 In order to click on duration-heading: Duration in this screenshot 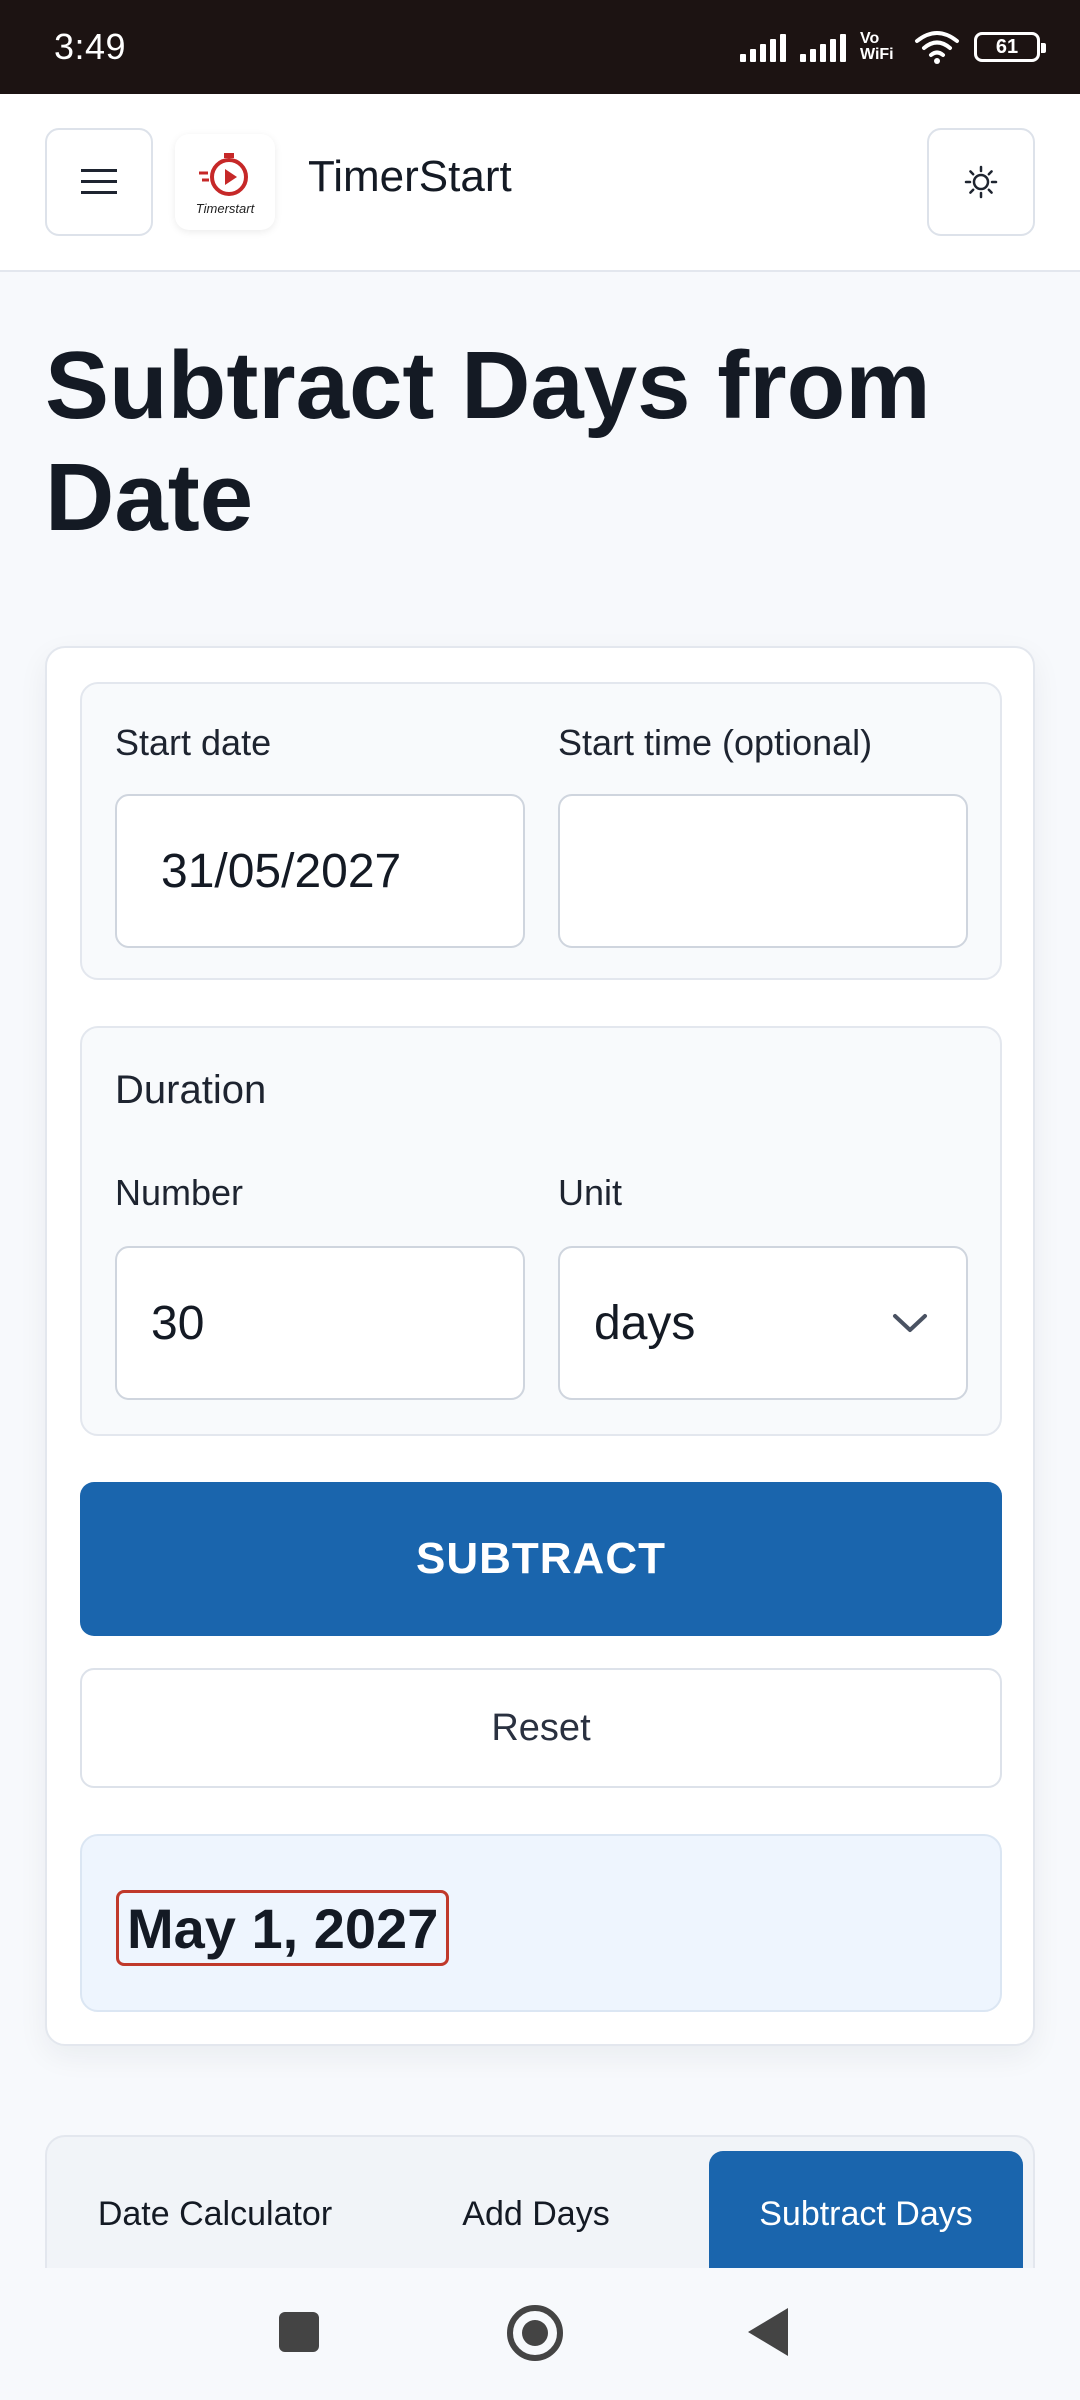, I will do `click(191, 1090)`.